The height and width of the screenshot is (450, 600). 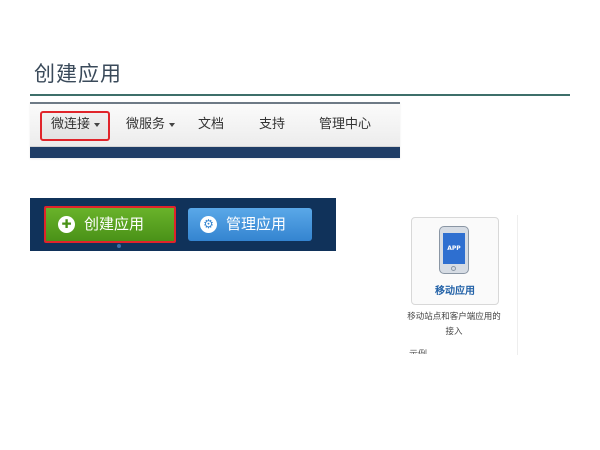 I want to click on app-badge: APP, so click(x=454, y=248).